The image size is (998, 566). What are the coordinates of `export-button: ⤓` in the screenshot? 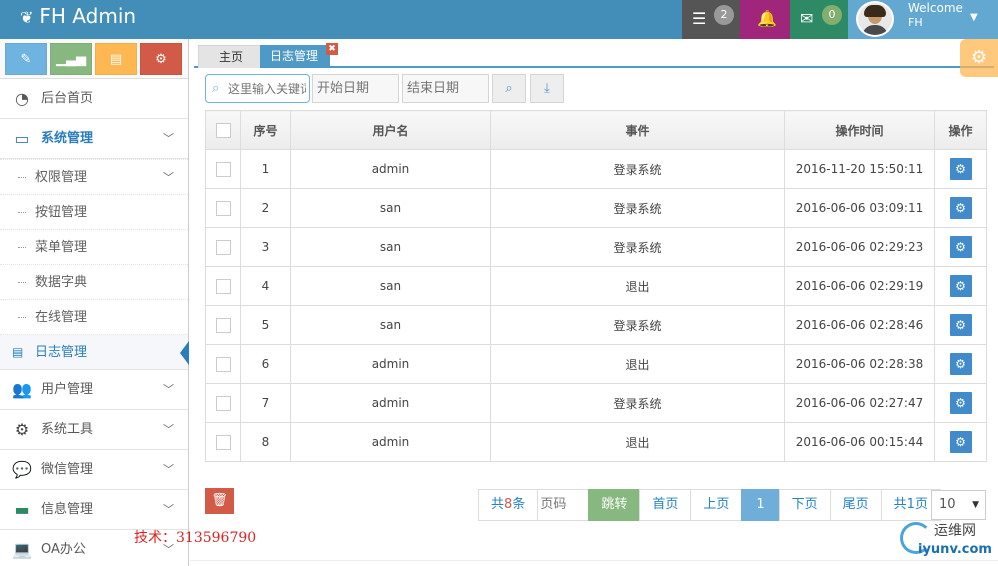 It's located at (547, 88).